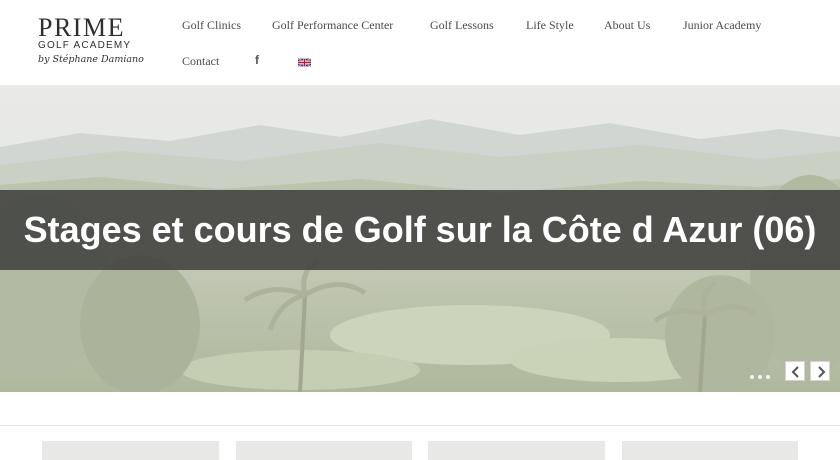 The width and height of the screenshot is (840, 460). Describe the element at coordinates (332, 25) in the screenshot. I see `nav-item-golf-performance-center: Golf Performance Center` at that location.